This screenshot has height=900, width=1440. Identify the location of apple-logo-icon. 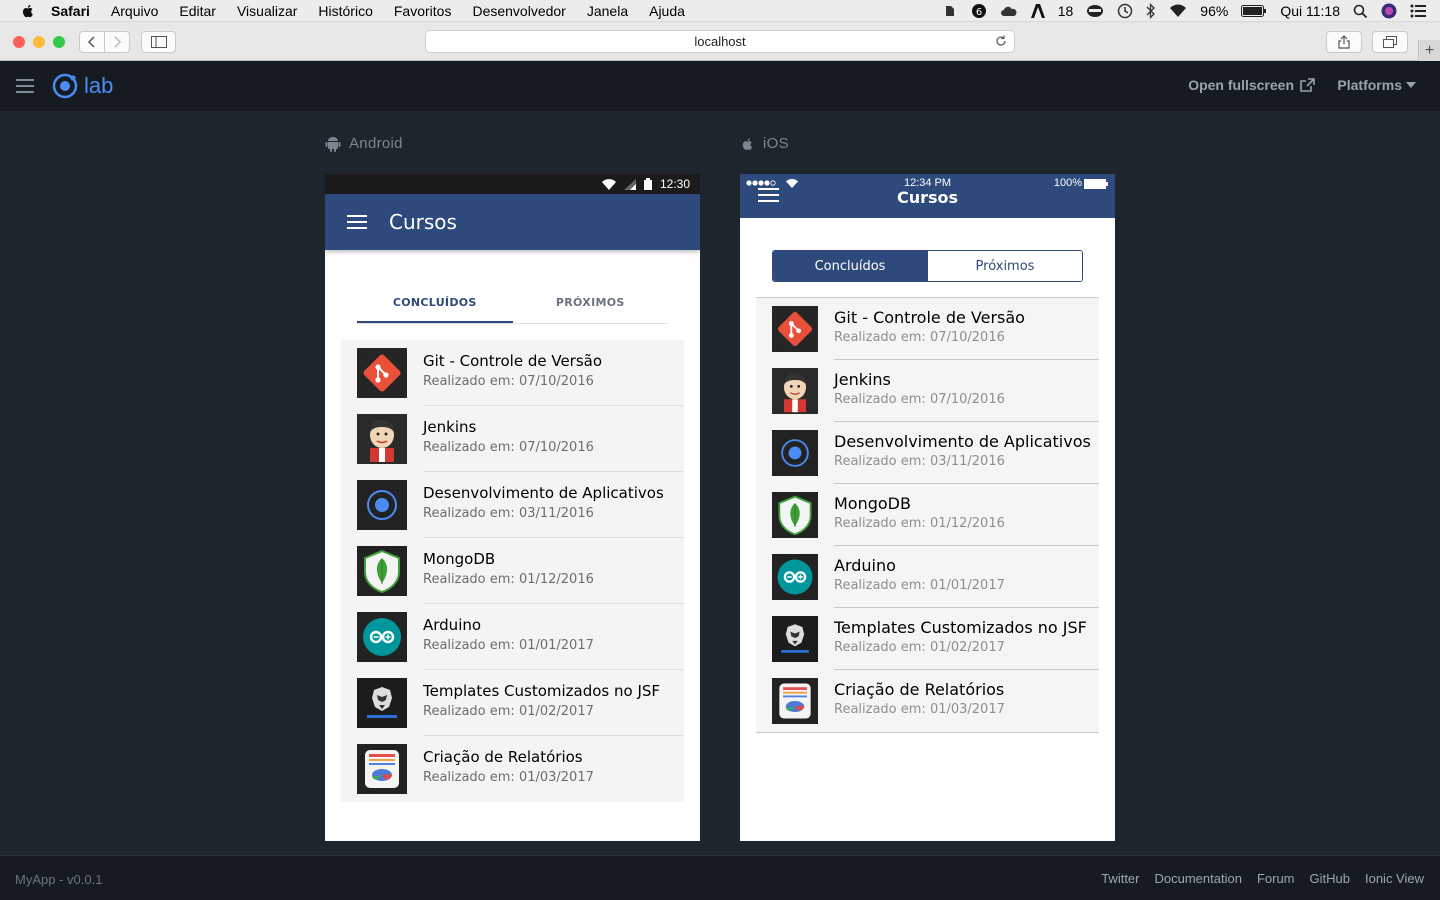
(747, 143).